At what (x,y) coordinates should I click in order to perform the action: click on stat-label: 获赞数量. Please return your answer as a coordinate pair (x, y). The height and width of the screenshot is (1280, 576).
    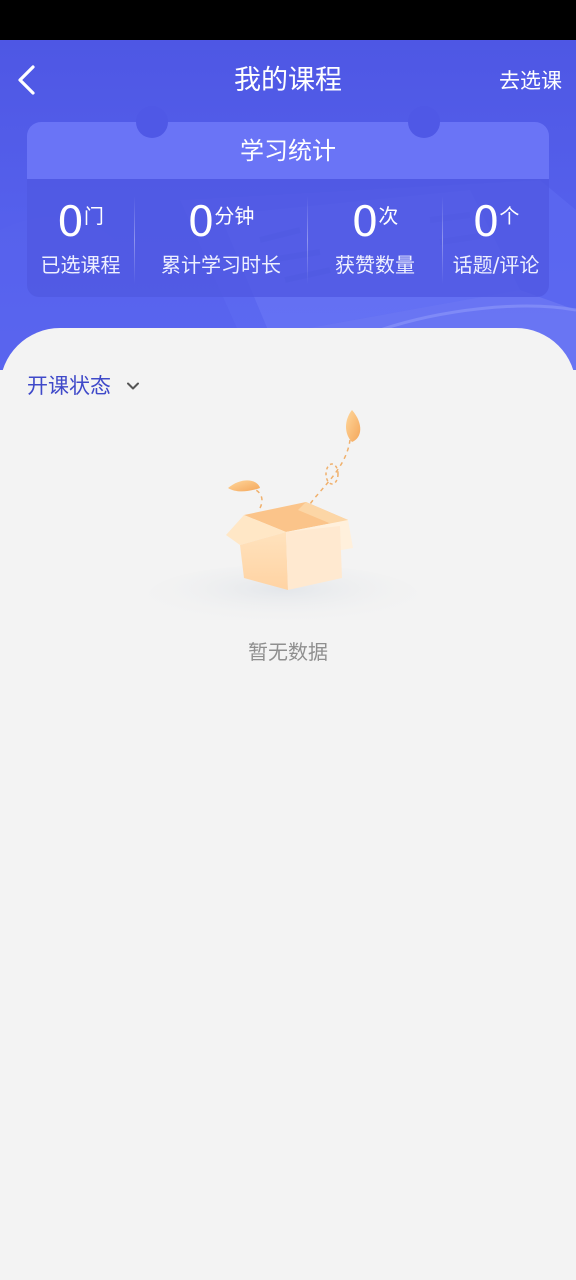
    Looking at the image, I should click on (375, 265).